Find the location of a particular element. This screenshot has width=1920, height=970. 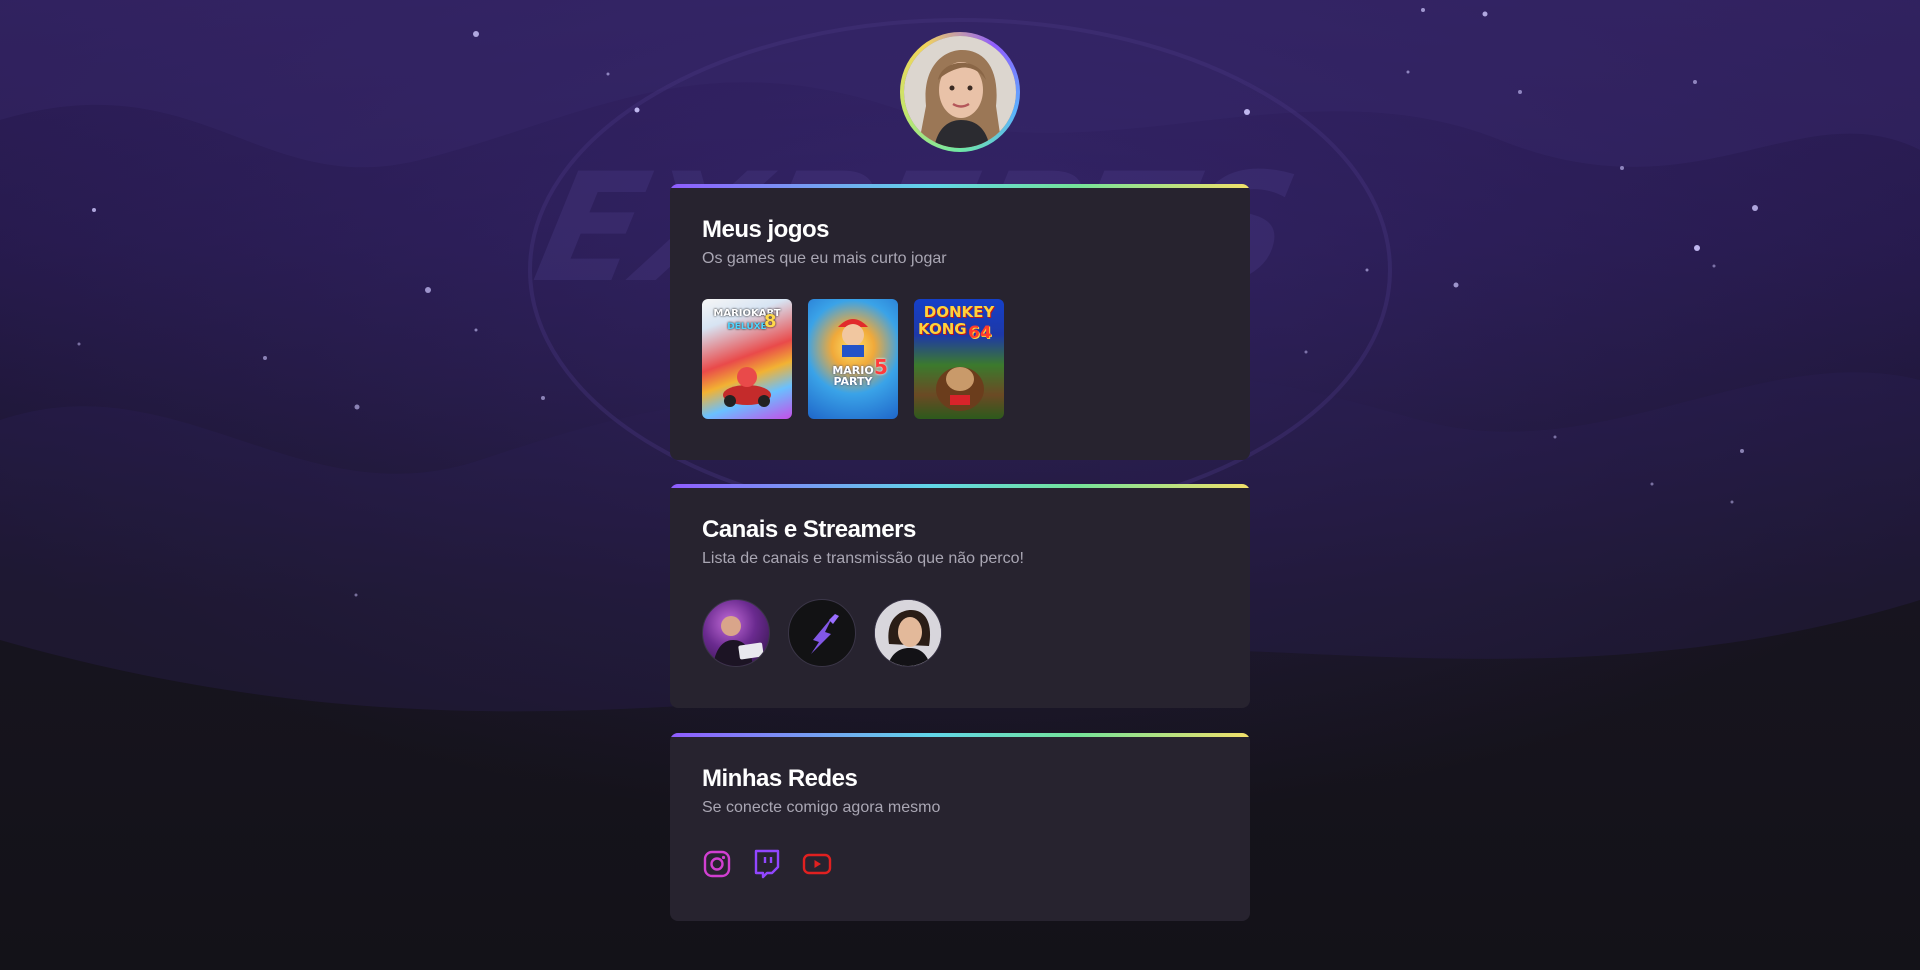

kart-icon is located at coordinates (747, 387).